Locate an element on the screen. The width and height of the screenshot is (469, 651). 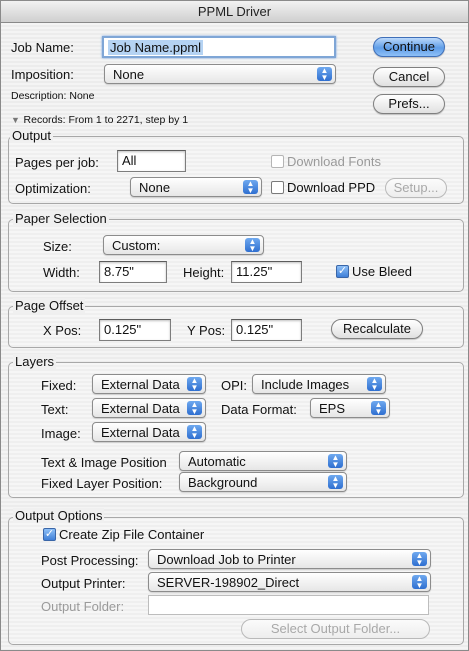
y-pos-label: Y Pos: is located at coordinates (206, 330).